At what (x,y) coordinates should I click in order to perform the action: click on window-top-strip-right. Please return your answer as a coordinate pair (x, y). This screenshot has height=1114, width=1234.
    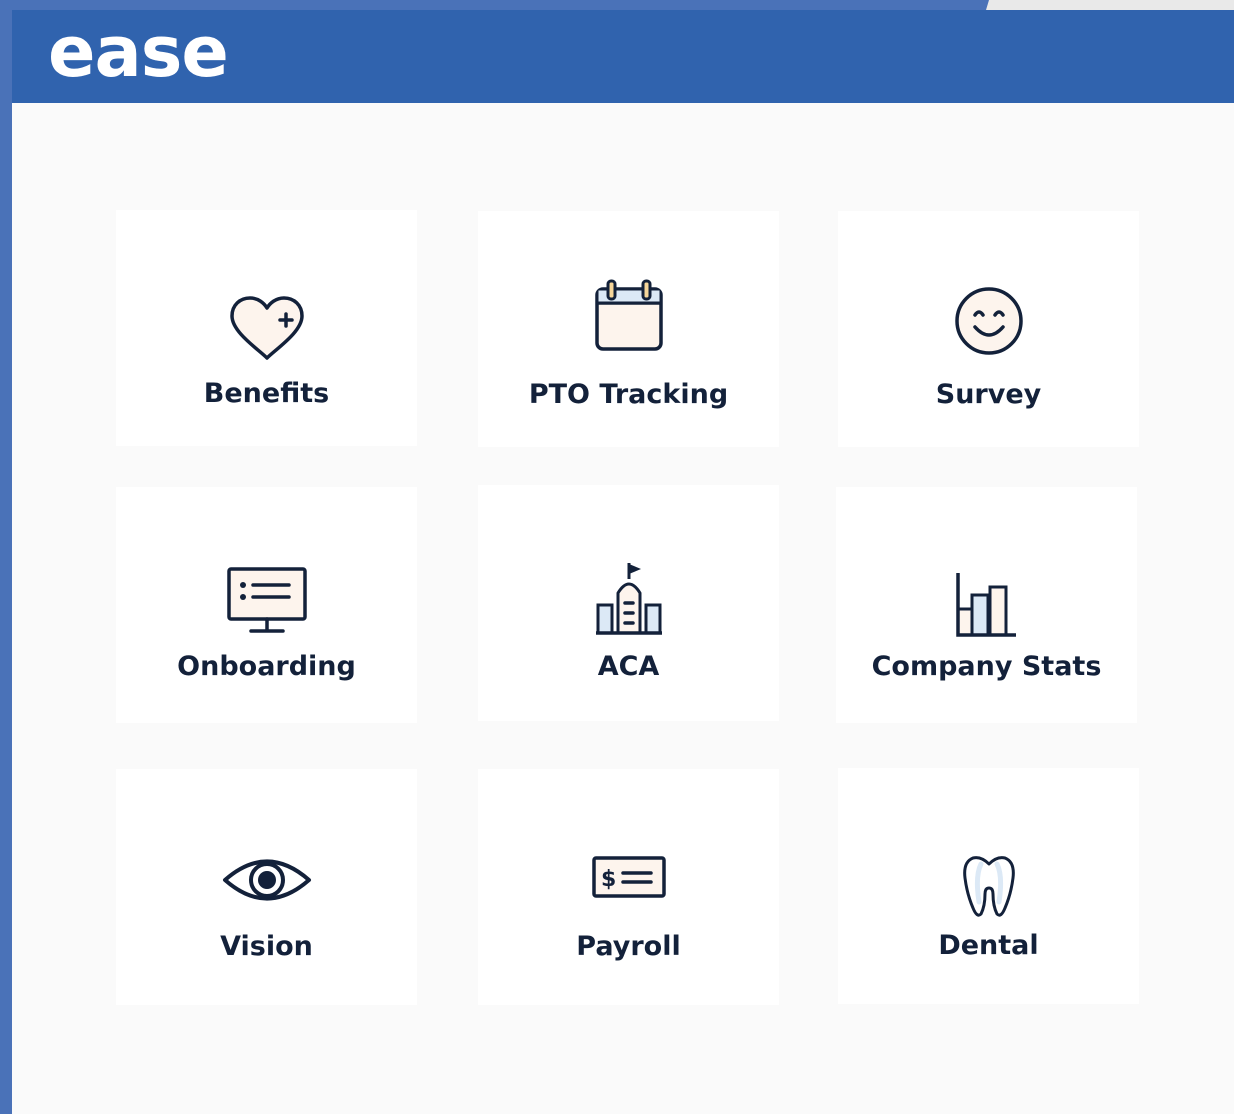
    Looking at the image, I should click on (1110, 5).